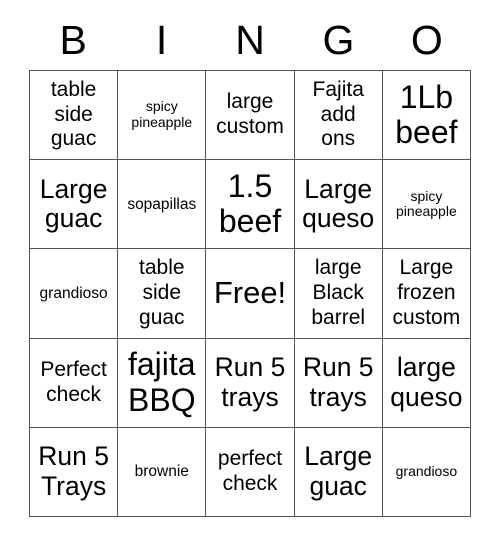 This screenshot has width=500, height=544. I want to click on bingo-header-letter-o: O, so click(426, 39).